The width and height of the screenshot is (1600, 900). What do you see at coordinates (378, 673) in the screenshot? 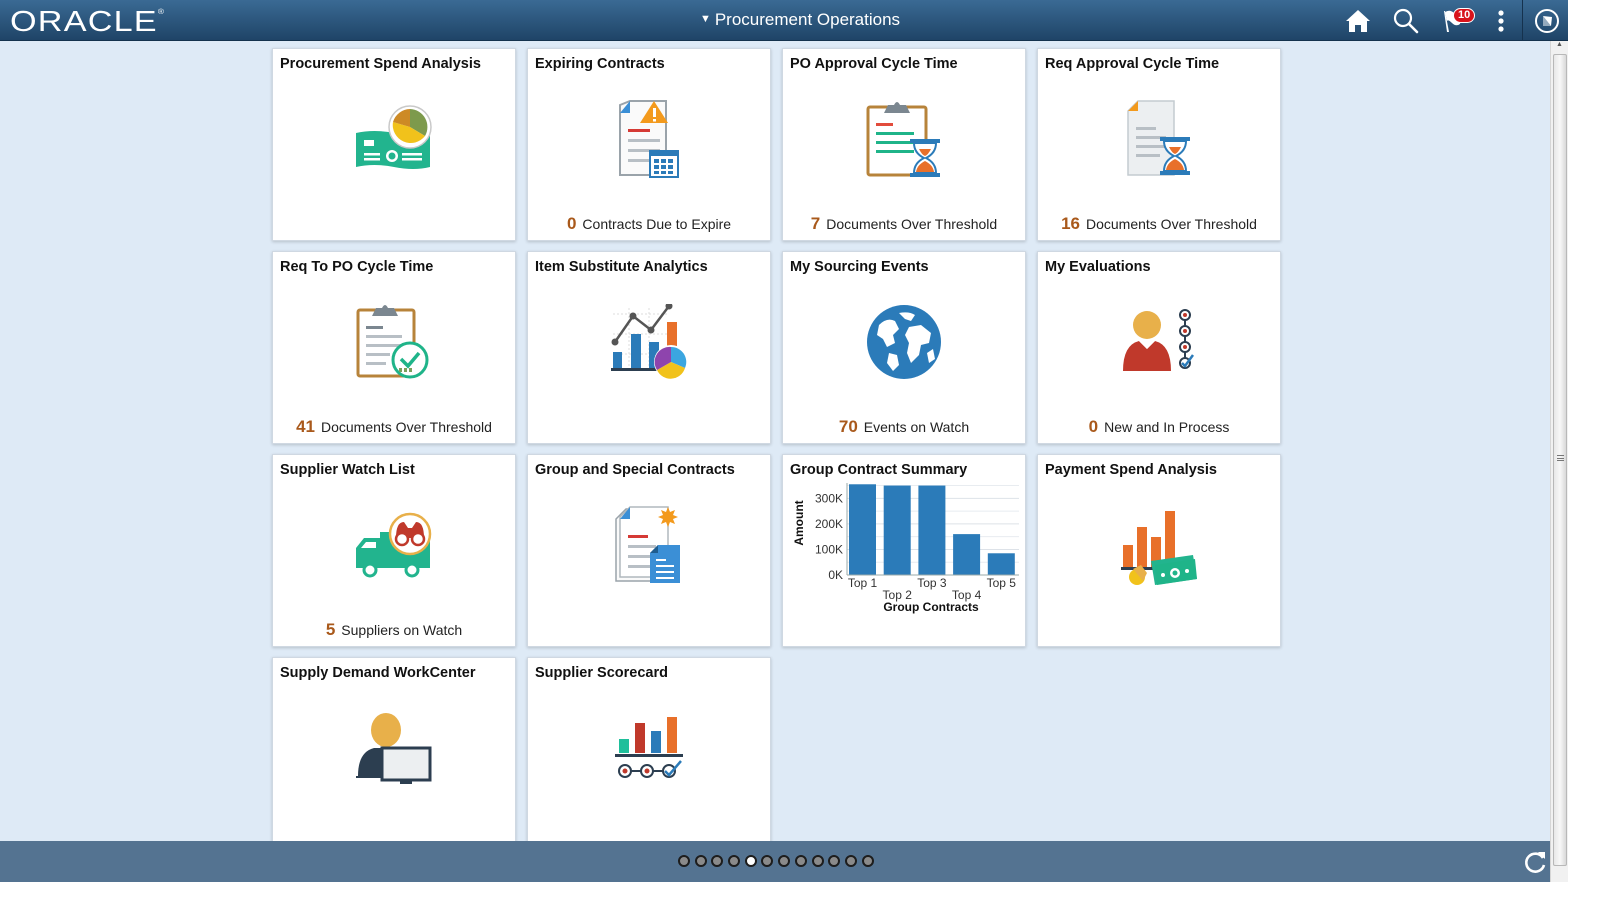
I see `tile-title: Supply Demand WorkCenter` at bounding box center [378, 673].